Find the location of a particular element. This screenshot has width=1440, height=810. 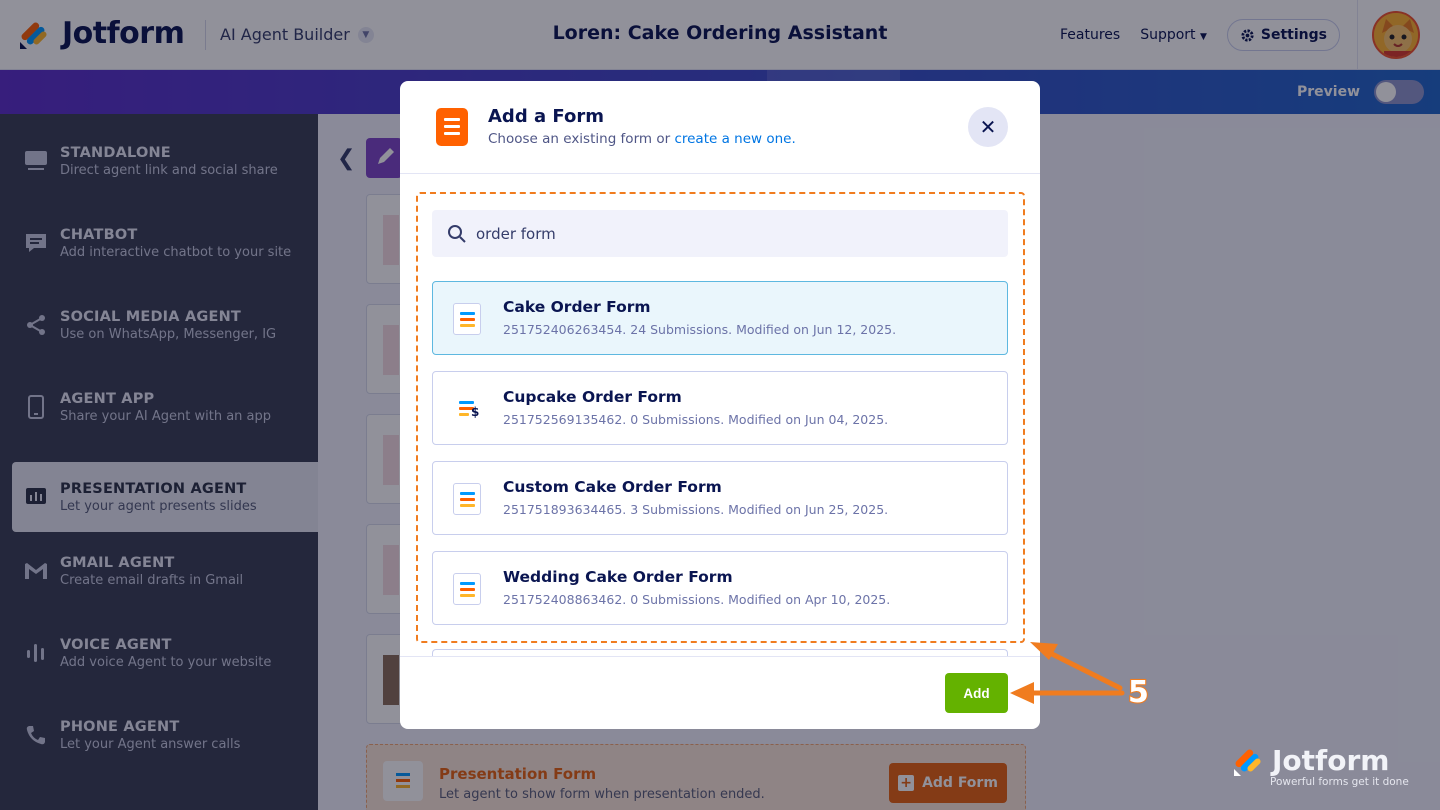

form-title: Cake Order Form is located at coordinates (577, 307).